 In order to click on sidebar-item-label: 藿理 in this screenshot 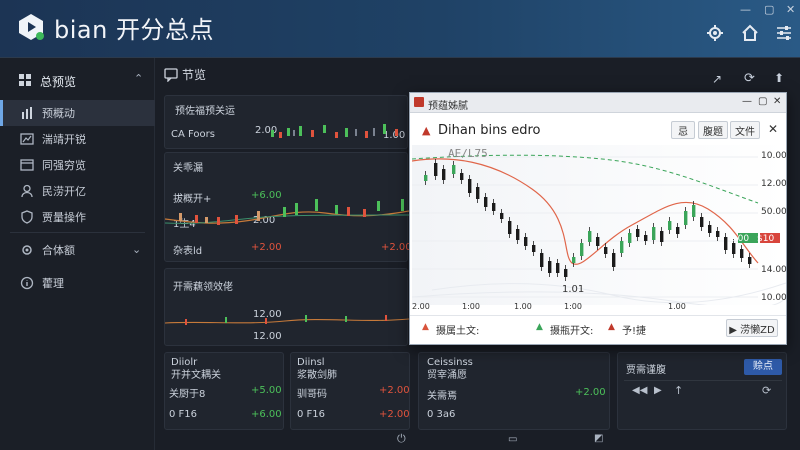, I will do `click(53, 283)`.